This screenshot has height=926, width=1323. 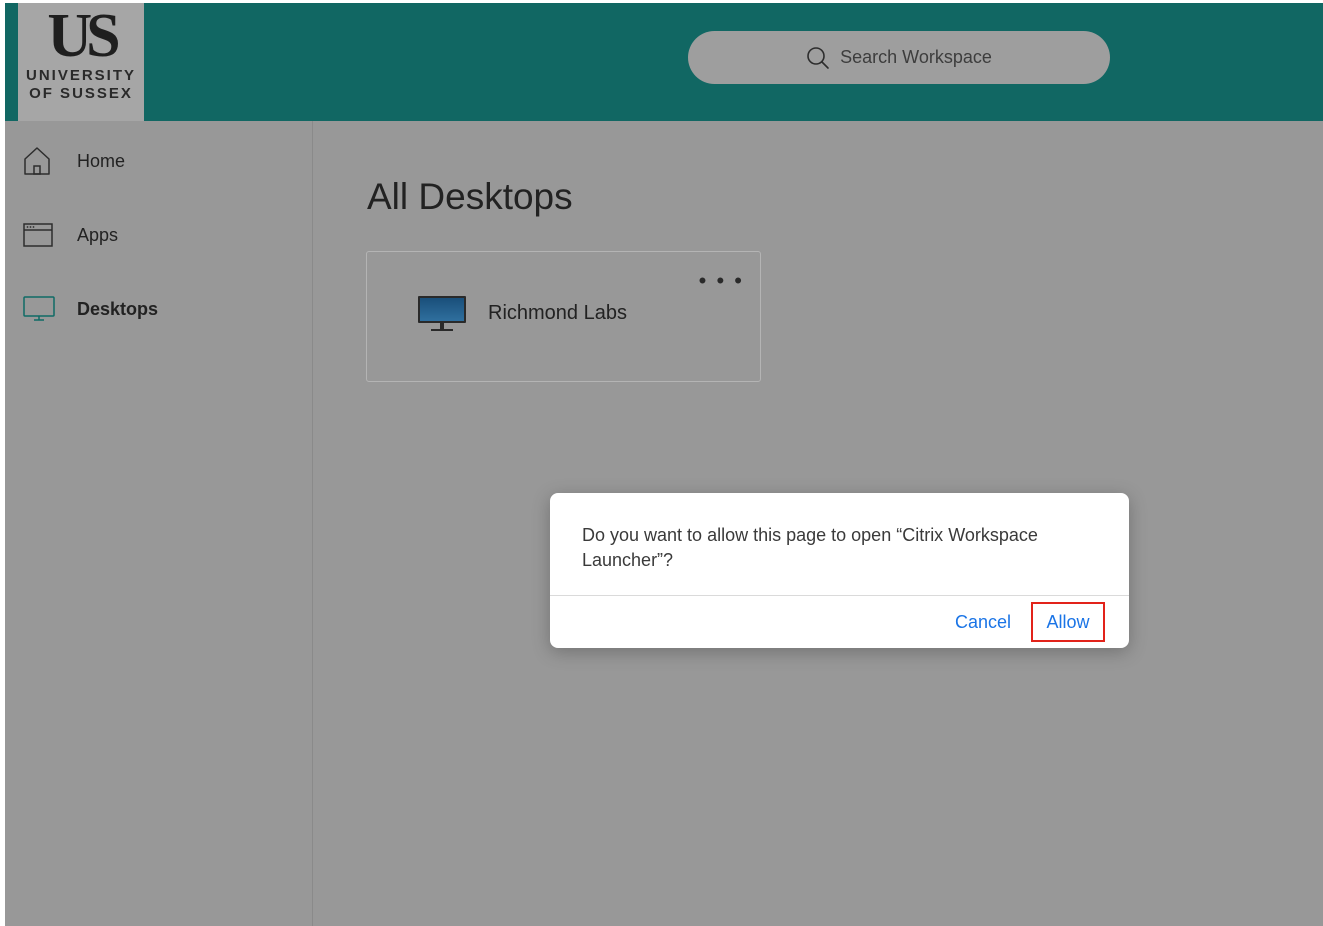 What do you see at coordinates (1068, 622) in the screenshot?
I see `allow-button: Allow` at bounding box center [1068, 622].